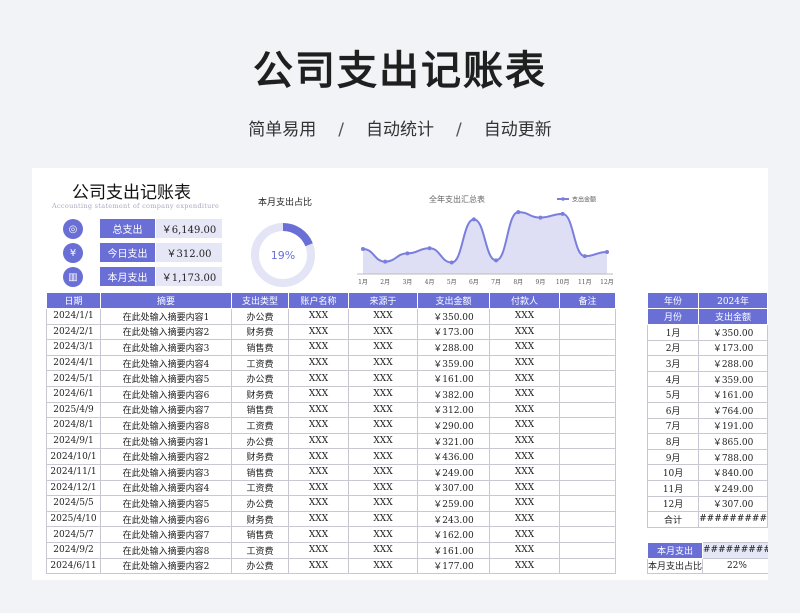 Image resolution: width=800 pixels, height=613 pixels. Describe the element at coordinates (673, 379) in the screenshot. I see `month-cell: 4月` at that location.